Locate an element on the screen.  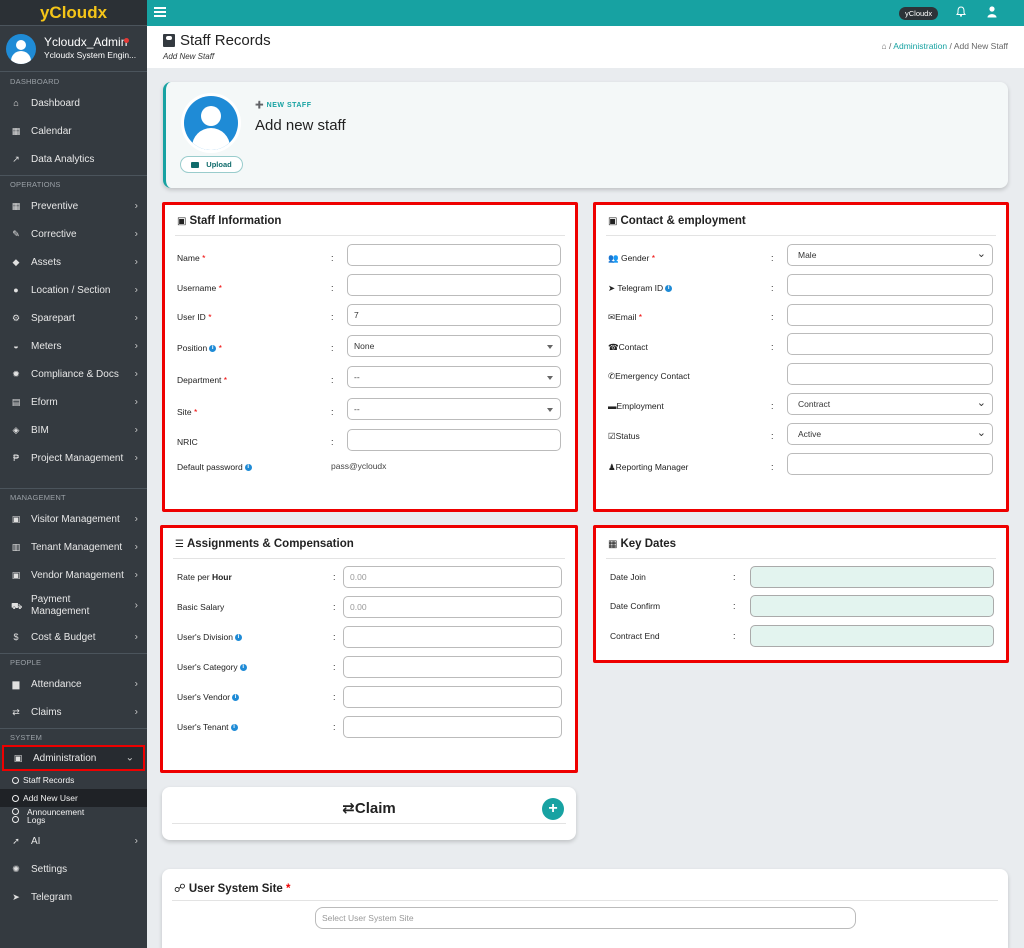
sidebar-item-data-analytics: ↗ Data Analytics is located at coordinates (73, 159).